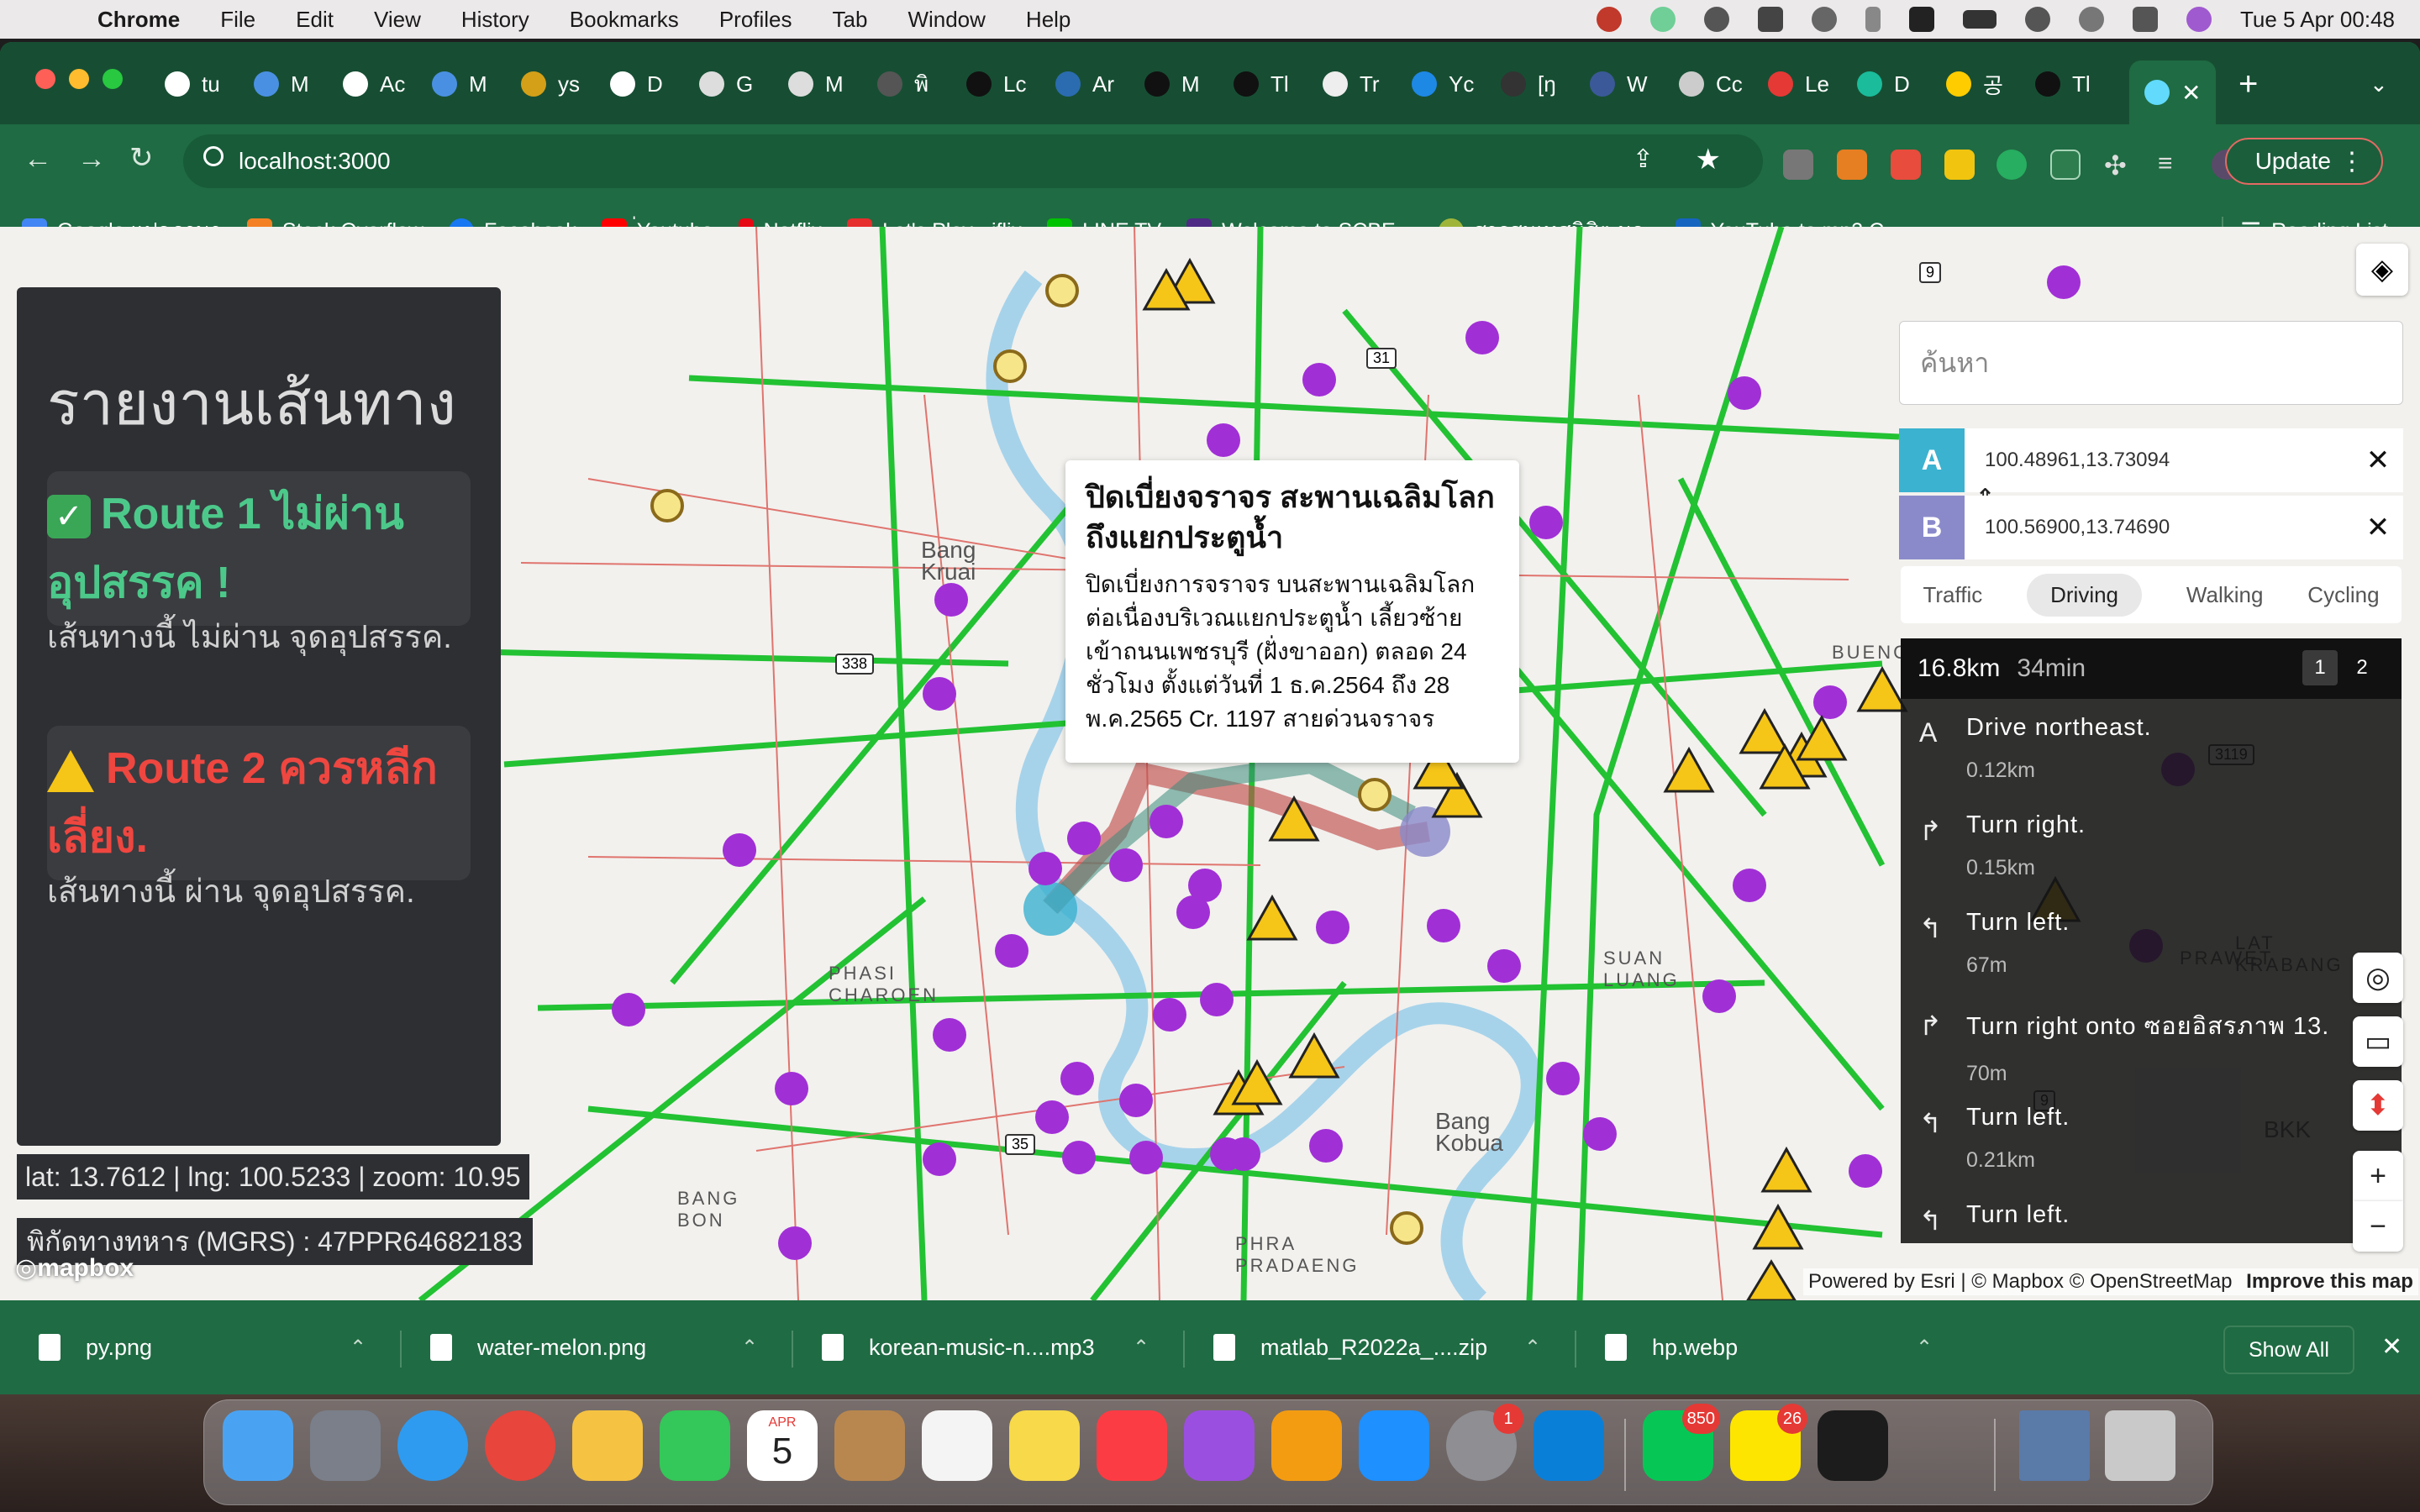 The image size is (2420, 1512). I want to click on shield-status-icon, so click(1770, 19).